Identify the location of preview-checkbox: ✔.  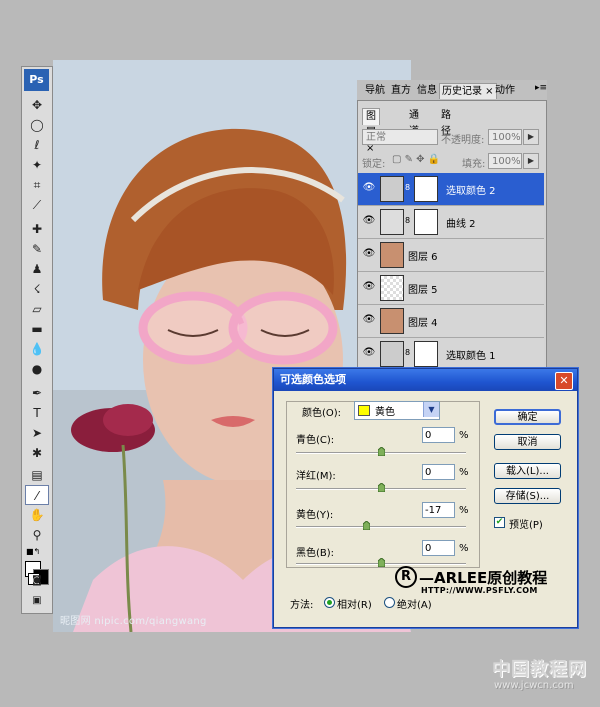
(499, 522).